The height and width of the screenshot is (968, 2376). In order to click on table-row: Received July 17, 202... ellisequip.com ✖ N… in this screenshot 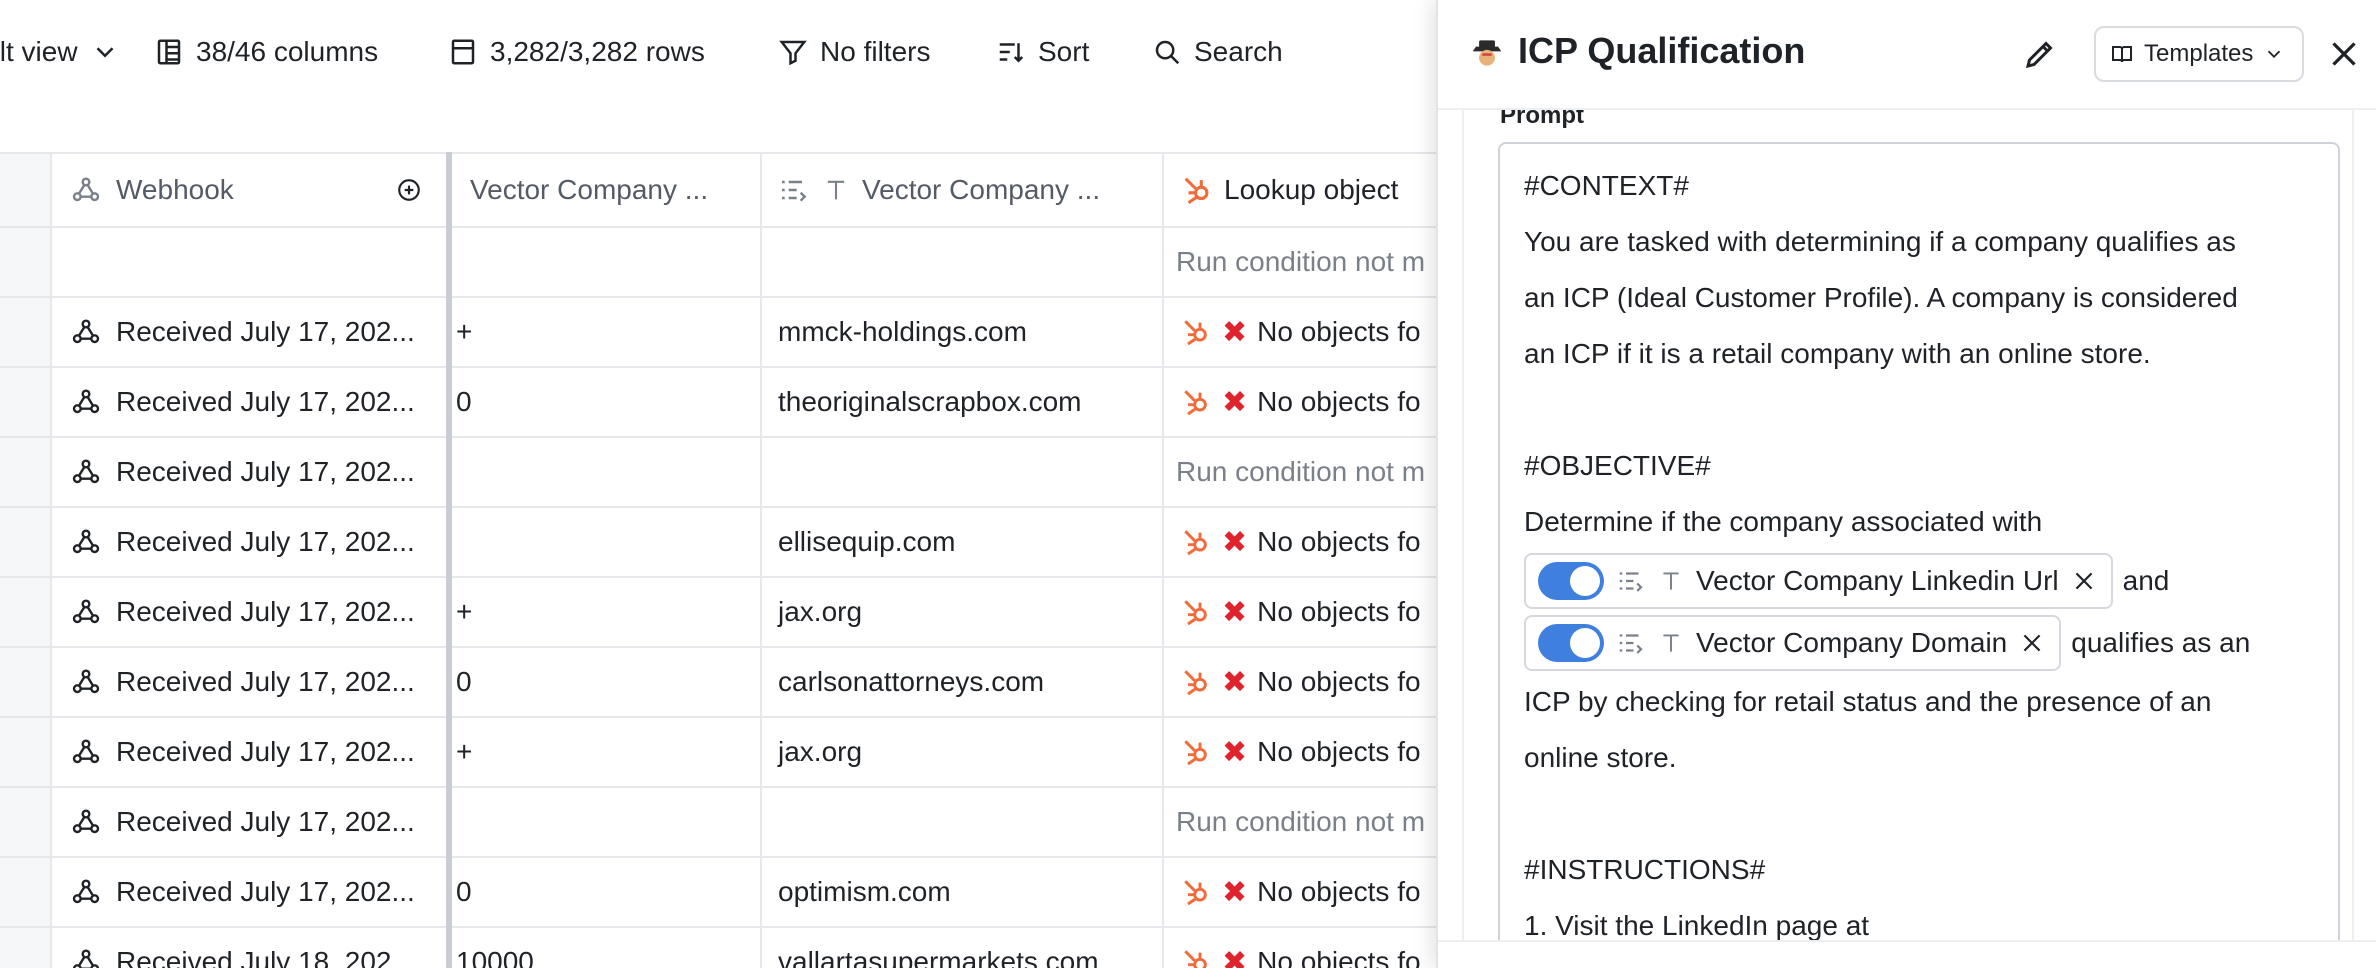, I will do `click(720, 543)`.